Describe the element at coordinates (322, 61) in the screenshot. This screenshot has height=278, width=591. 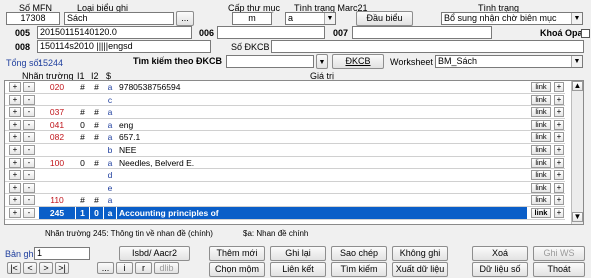
I see `search-dropdown-button: ▼` at that location.